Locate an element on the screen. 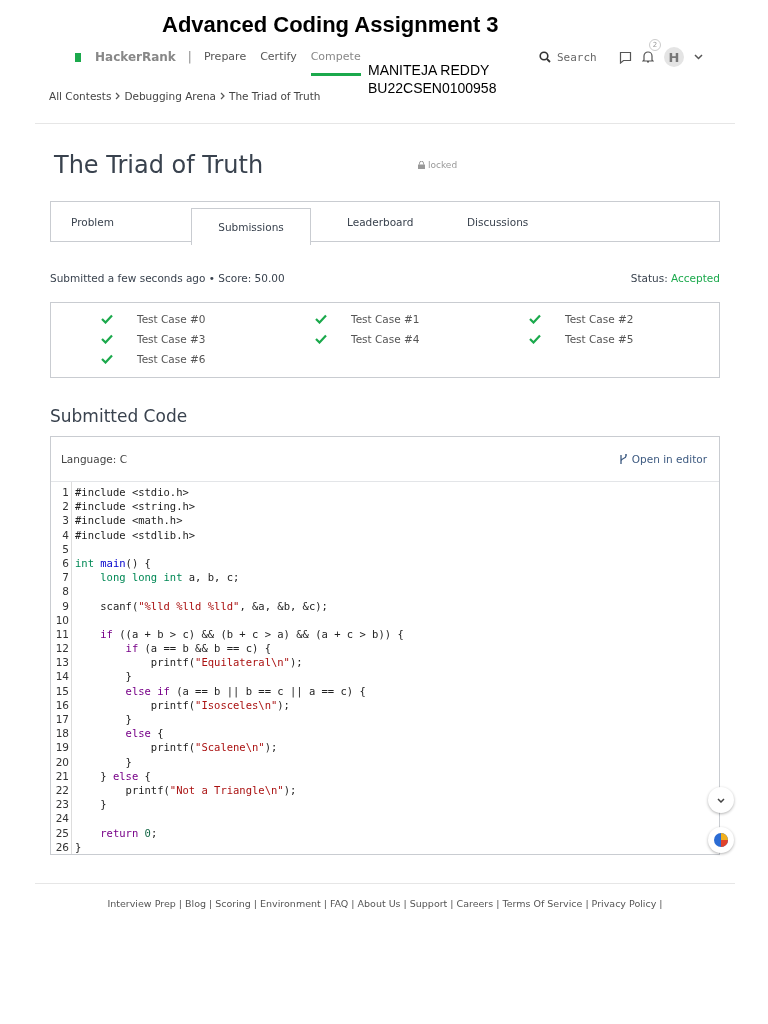 The image size is (768, 1024). nav-link: Prepare is located at coordinates (225, 57).